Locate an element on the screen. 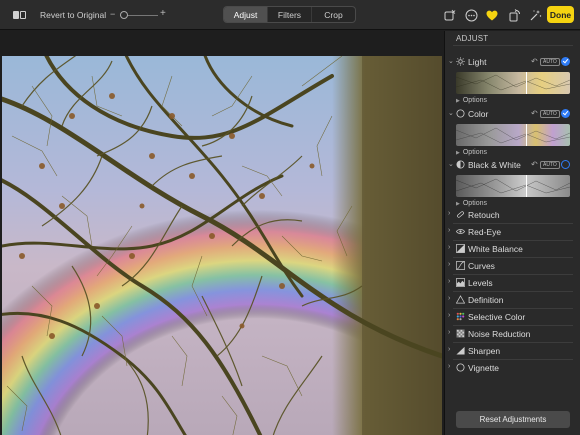 The height and width of the screenshot is (435, 580). zoom-in-icon: + is located at coordinates (163, 13).